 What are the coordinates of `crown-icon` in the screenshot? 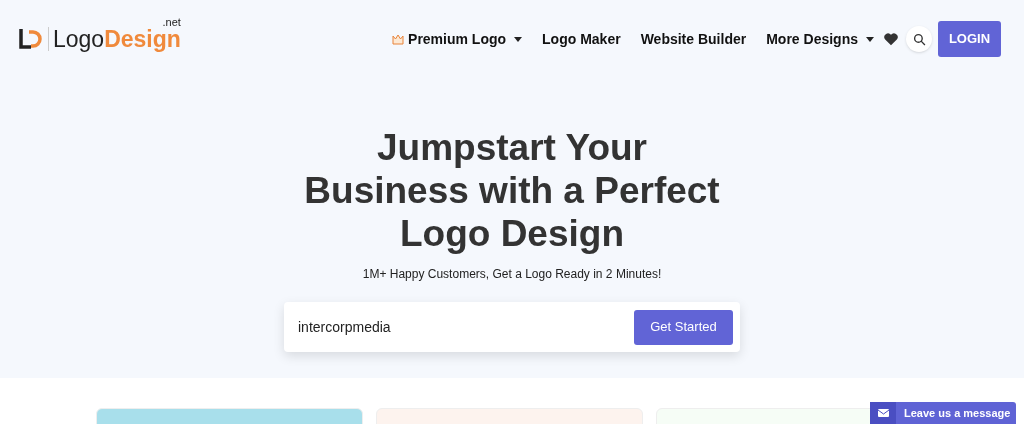 It's located at (398, 39).